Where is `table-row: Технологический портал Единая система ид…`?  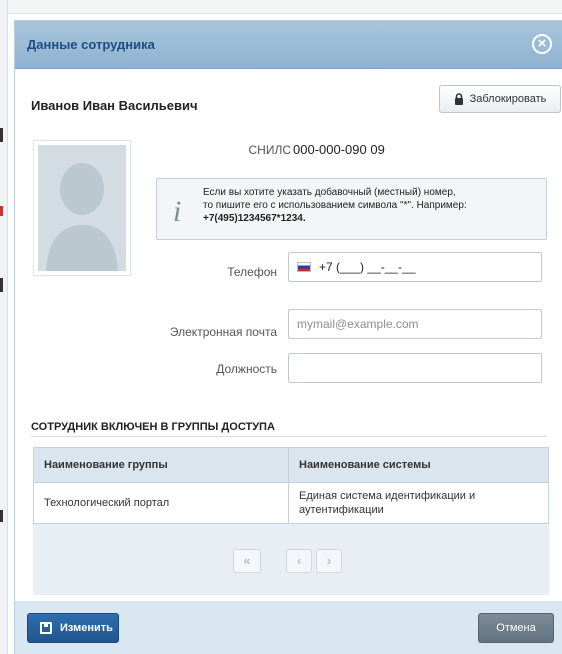
table-row: Технологический портал Единая система ид… is located at coordinates (291, 503).